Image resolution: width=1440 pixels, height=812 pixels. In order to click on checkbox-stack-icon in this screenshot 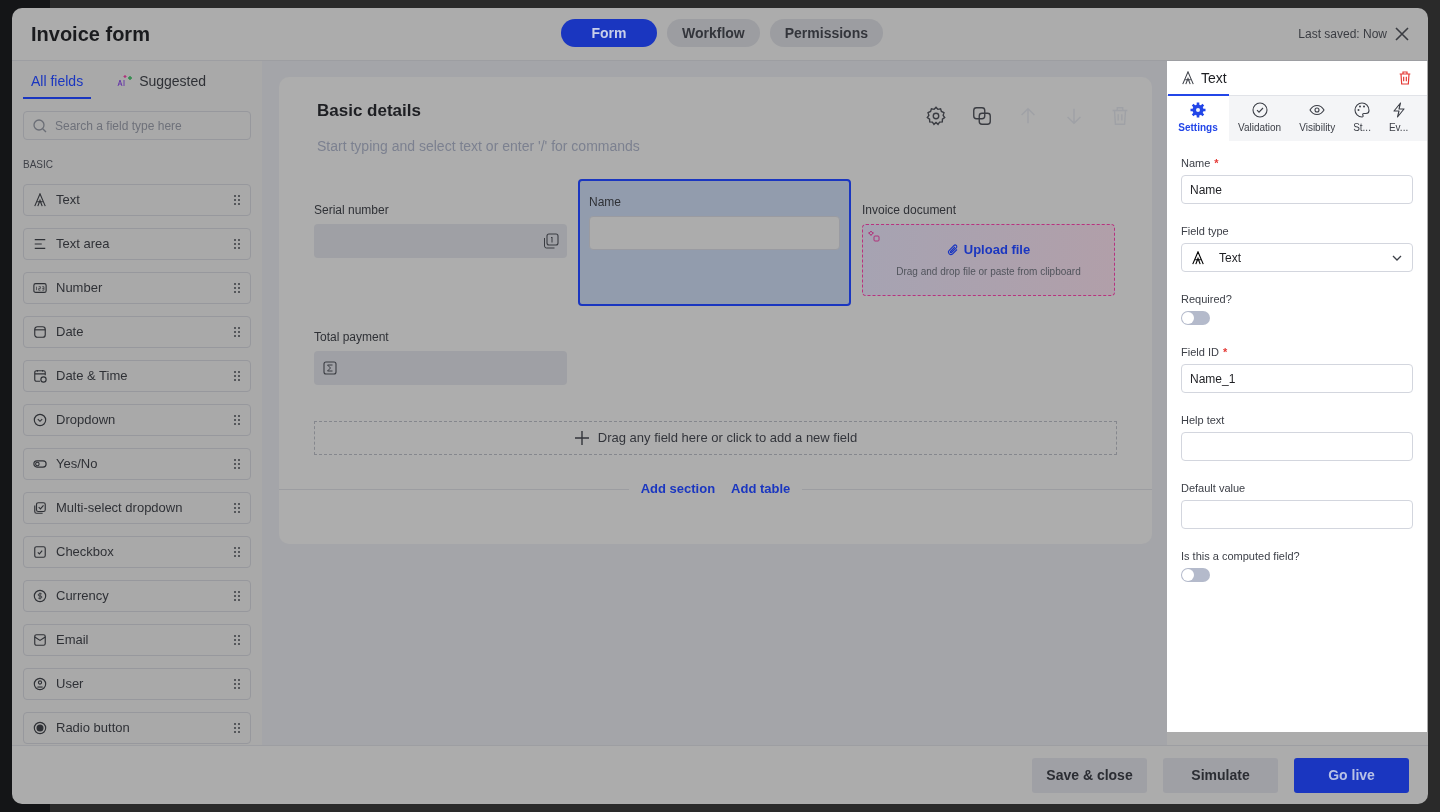, I will do `click(40, 508)`.